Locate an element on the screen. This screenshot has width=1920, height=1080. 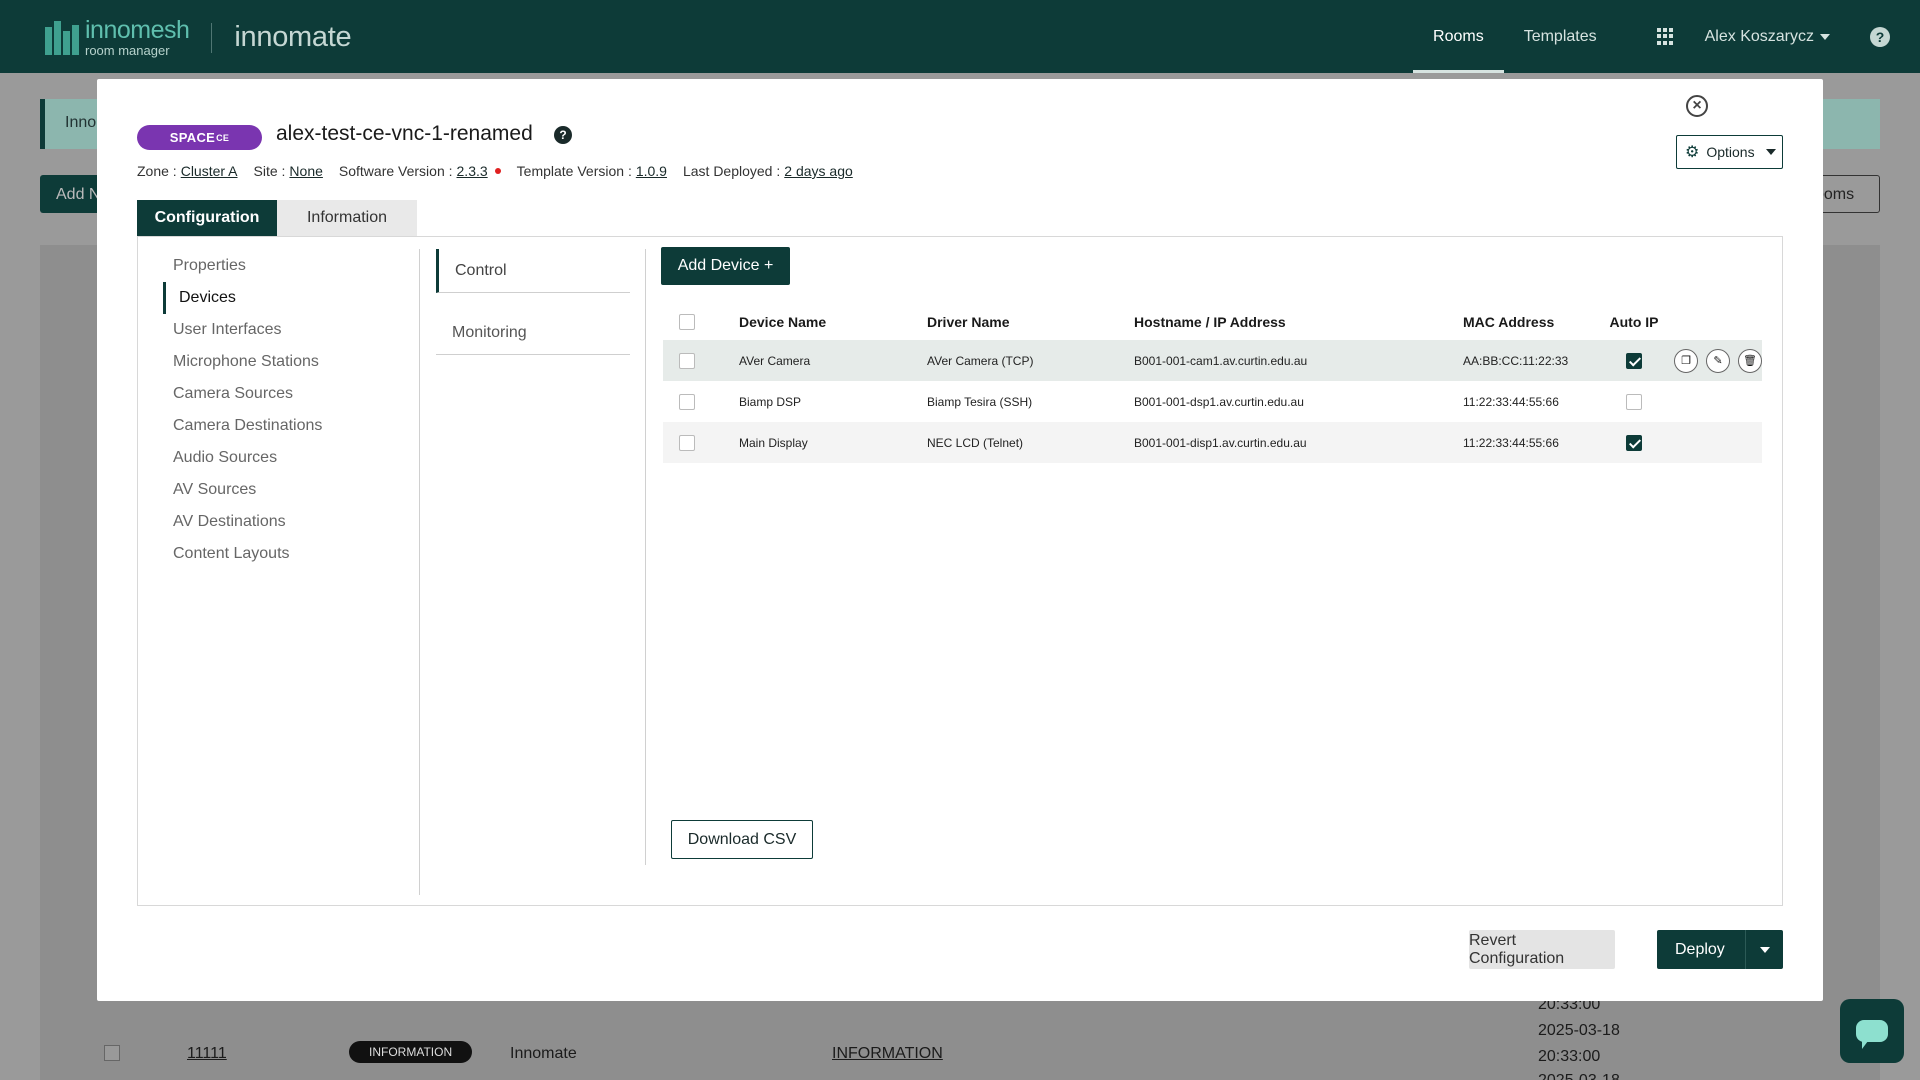
options-label: Options is located at coordinates (1730, 152).